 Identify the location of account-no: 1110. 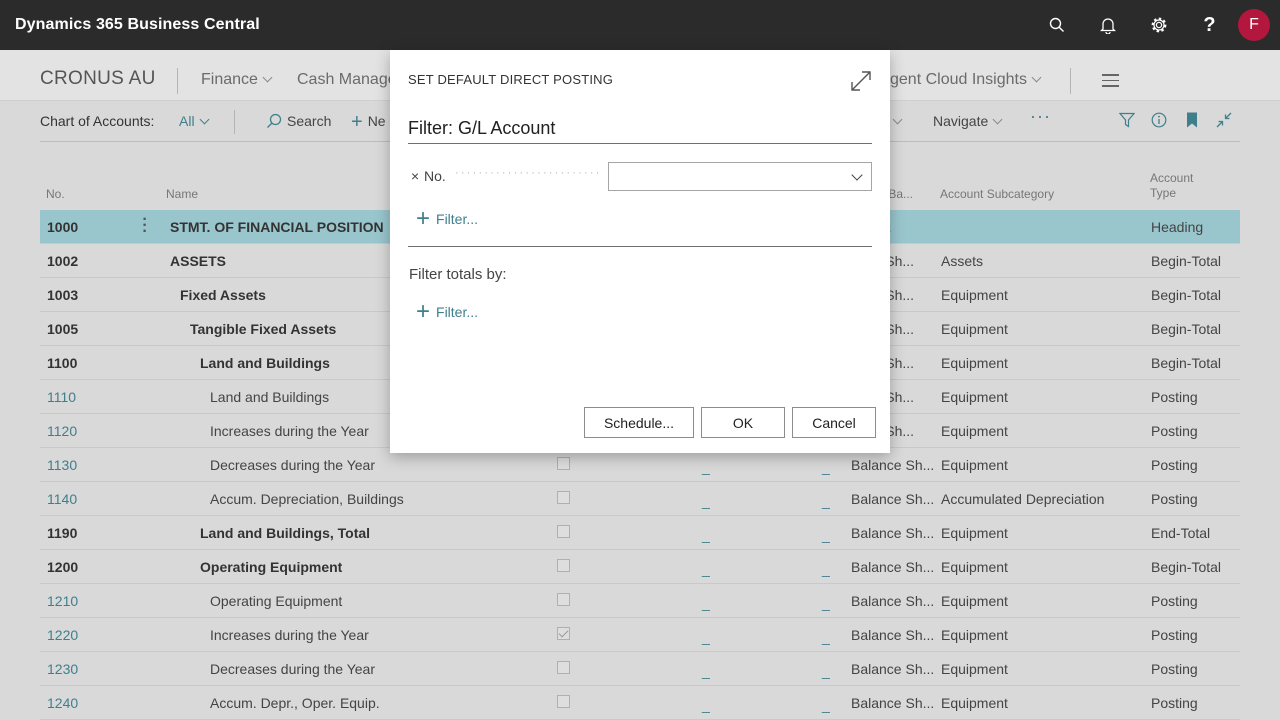
(61, 397).